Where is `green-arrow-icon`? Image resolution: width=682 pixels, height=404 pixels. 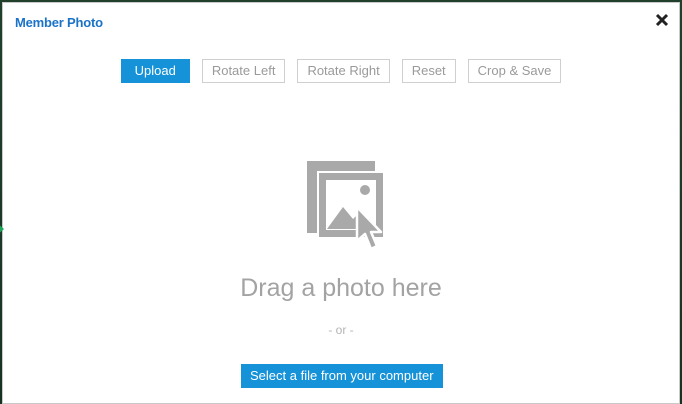
green-arrow-icon is located at coordinates (2, 229).